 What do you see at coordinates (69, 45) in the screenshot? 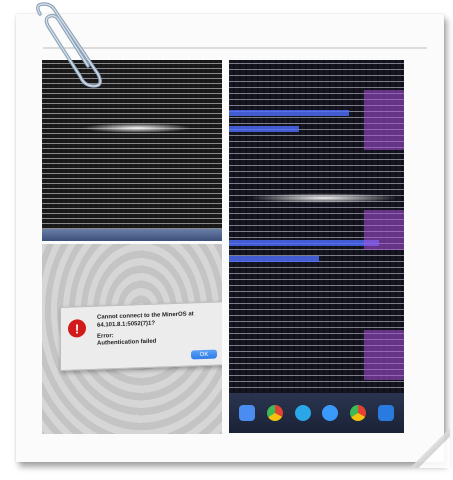
I see `paperclip-icon` at bounding box center [69, 45].